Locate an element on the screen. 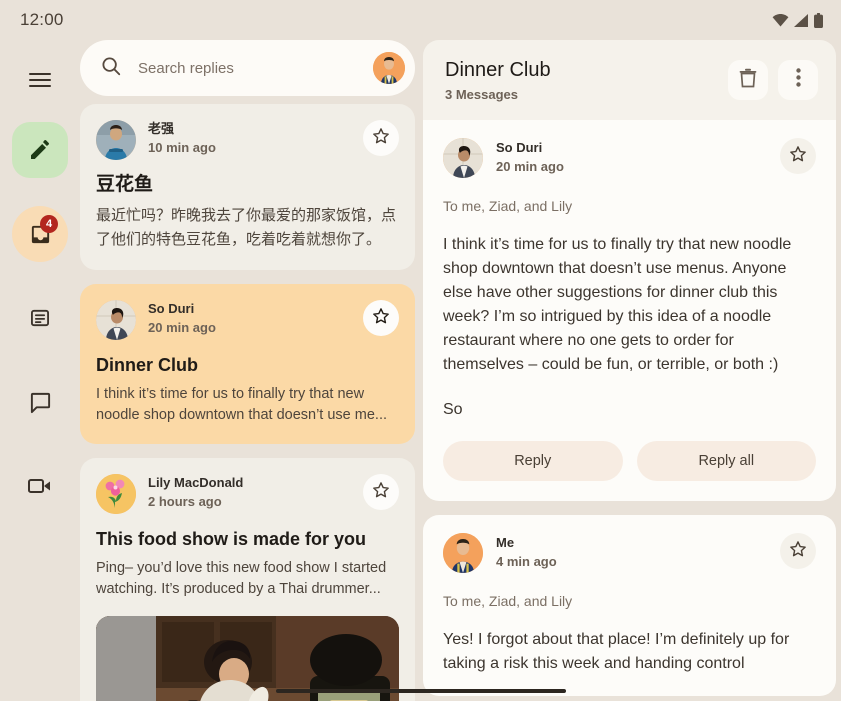 This screenshot has height=701, width=841. message-header: Me 4 min ago is located at coordinates (629, 553).